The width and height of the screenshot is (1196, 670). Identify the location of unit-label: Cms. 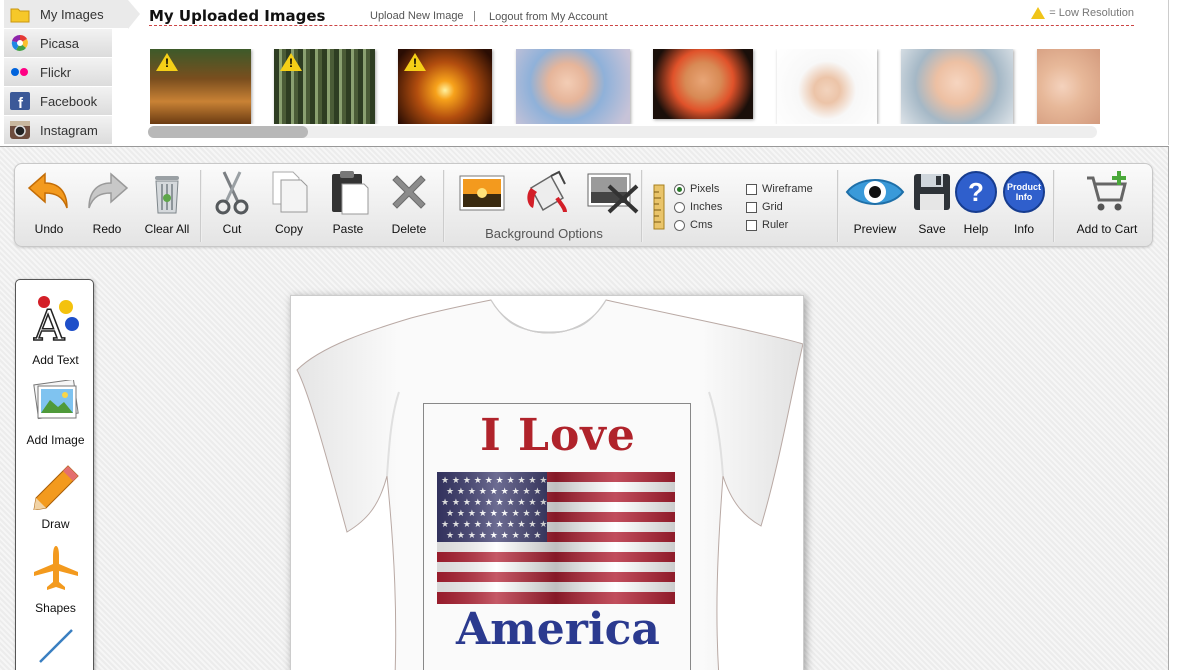
(701, 225).